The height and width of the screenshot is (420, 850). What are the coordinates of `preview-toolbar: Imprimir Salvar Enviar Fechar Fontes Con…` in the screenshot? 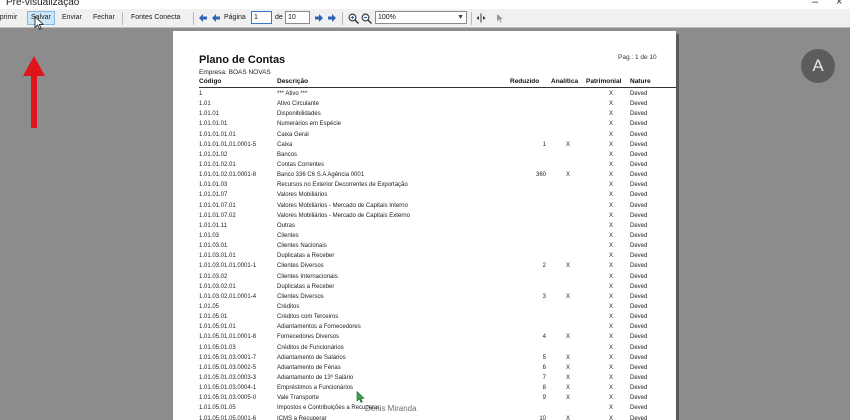 It's located at (425, 18).